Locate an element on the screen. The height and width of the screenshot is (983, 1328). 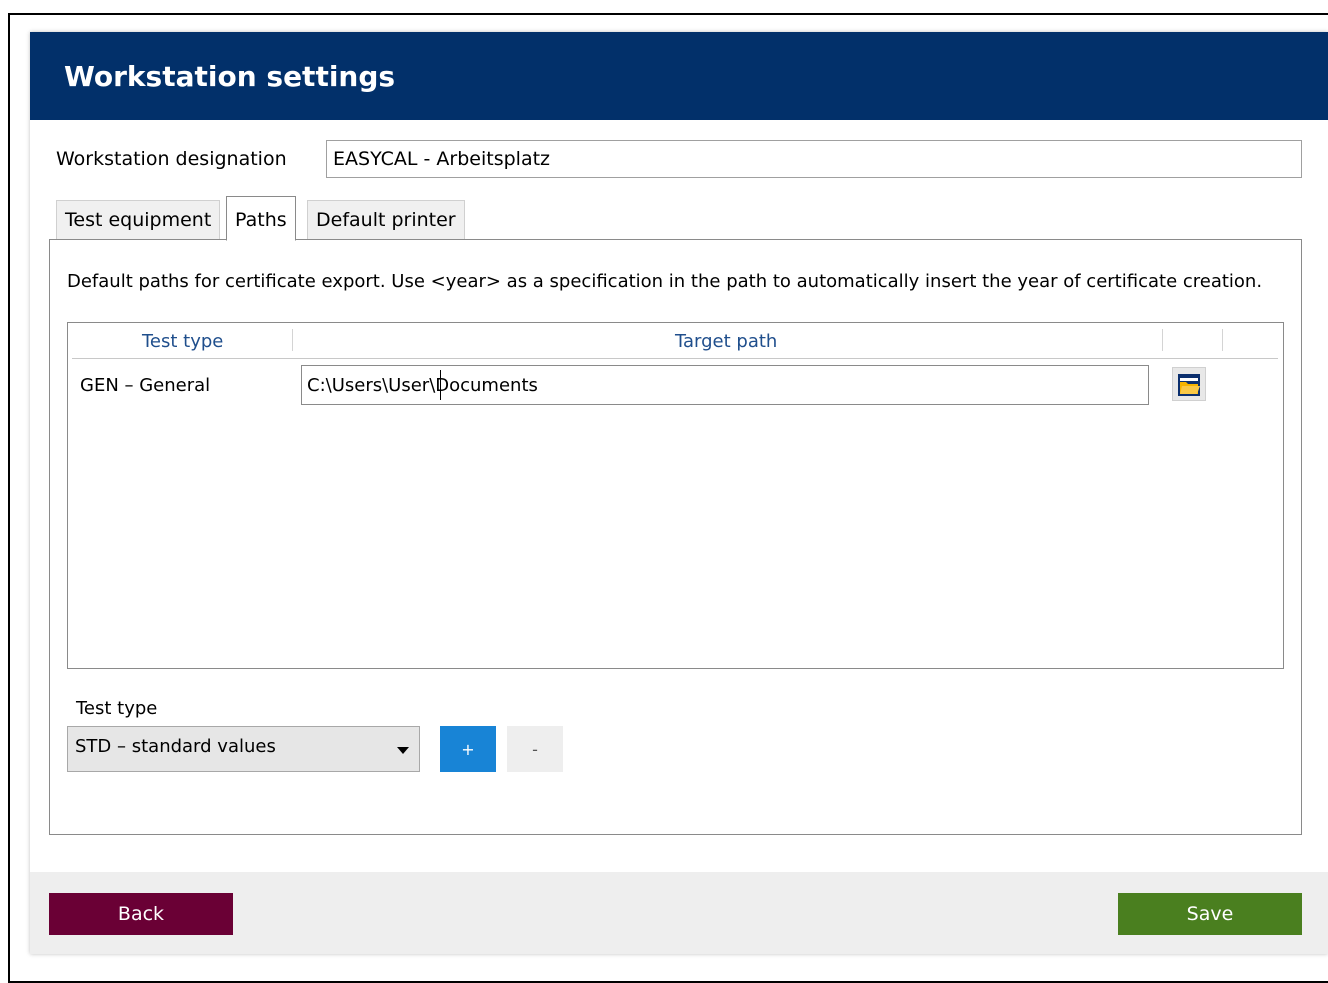
browse-folder-button is located at coordinates (1189, 384).